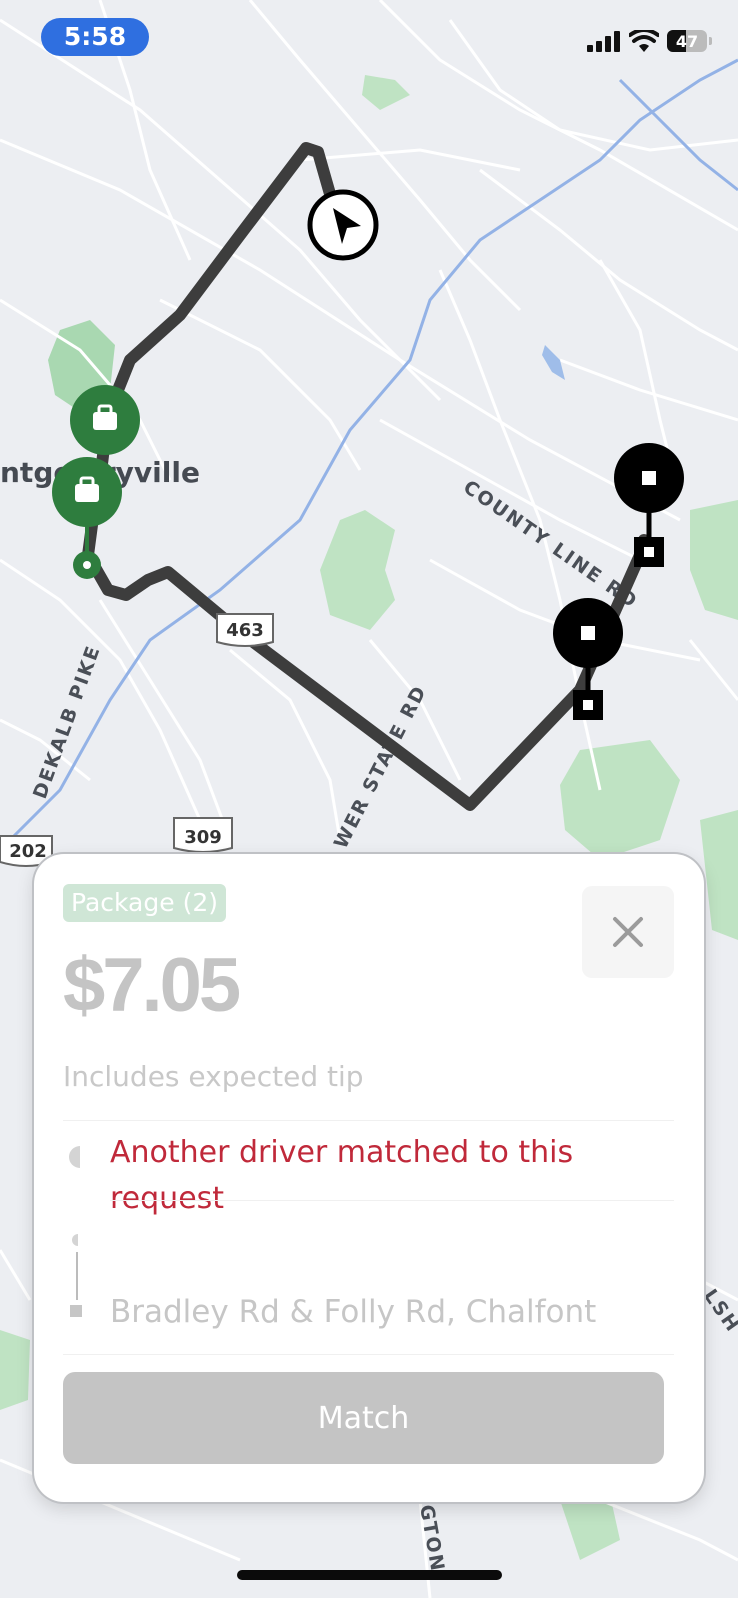 The height and width of the screenshot is (1598, 738). I want to click on dropoff-address: Bradley Rd & Folly Rd, Chalfont, so click(353, 1312).